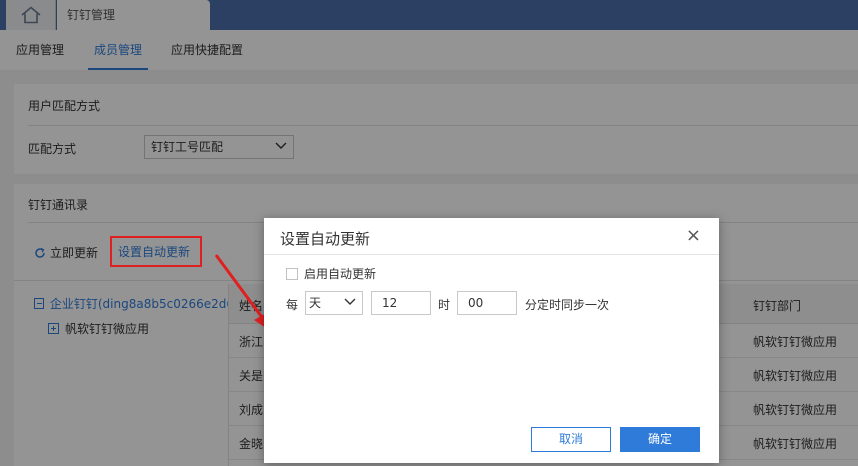 The image size is (858, 466). What do you see at coordinates (567, 305) in the screenshot?
I see `sync-suffix-label: 分定时同步一次` at bounding box center [567, 305].